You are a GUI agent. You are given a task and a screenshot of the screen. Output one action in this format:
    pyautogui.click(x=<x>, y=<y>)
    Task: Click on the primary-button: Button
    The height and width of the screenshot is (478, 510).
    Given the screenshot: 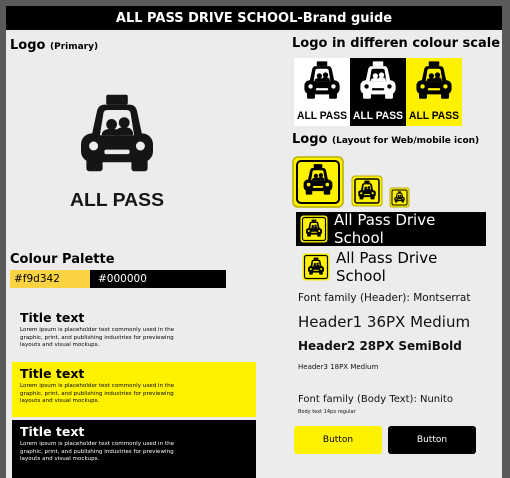 What is the action you would take?
    pyautogui.click(x=338, y=440)
    